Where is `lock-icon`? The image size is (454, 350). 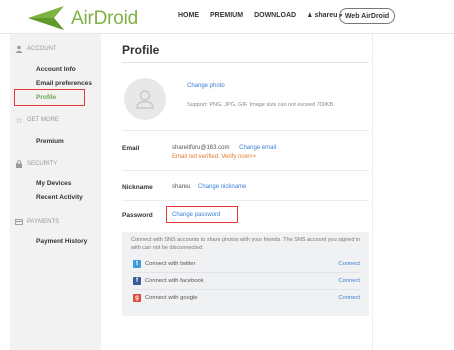
lock-icon is located at coordinates (19, 164).